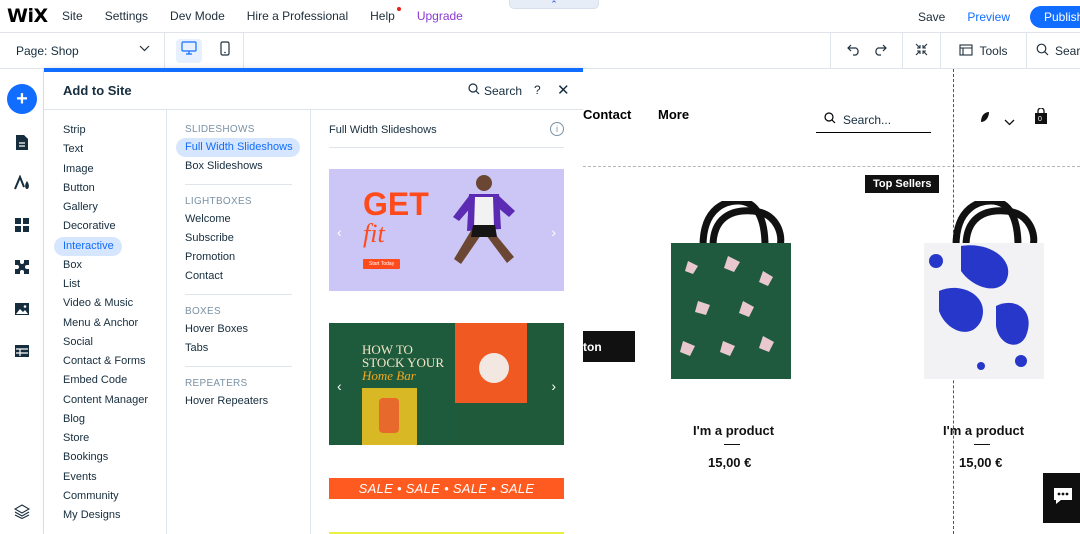  I want to click on category-item: Contact & Forms, so click(105, 361).